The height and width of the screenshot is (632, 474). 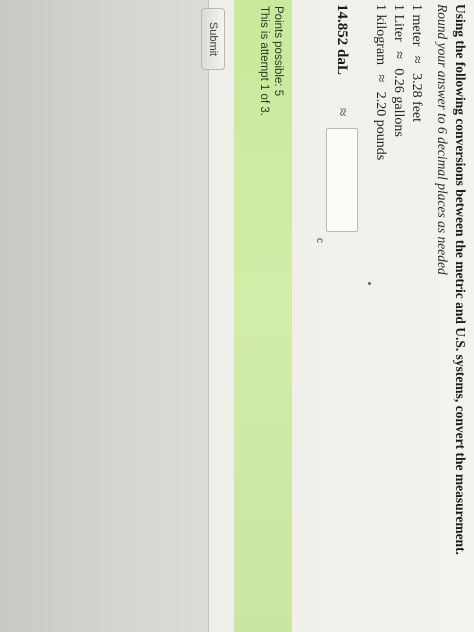 What do you see at coordinates (416, 98) in the screenshot?
I see `conversion-right: 3.28 feet` at bounding box center [416, 98].